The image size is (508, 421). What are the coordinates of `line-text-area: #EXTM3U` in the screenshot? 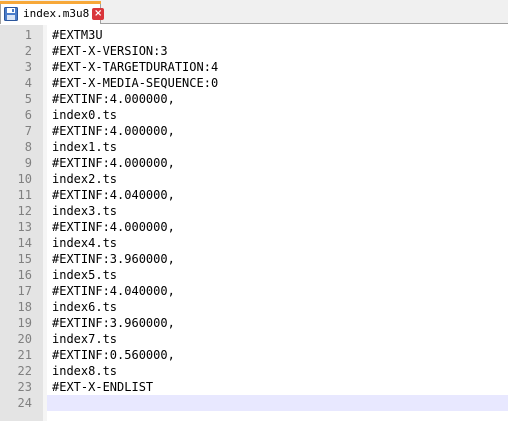 It's located at (277, 35).